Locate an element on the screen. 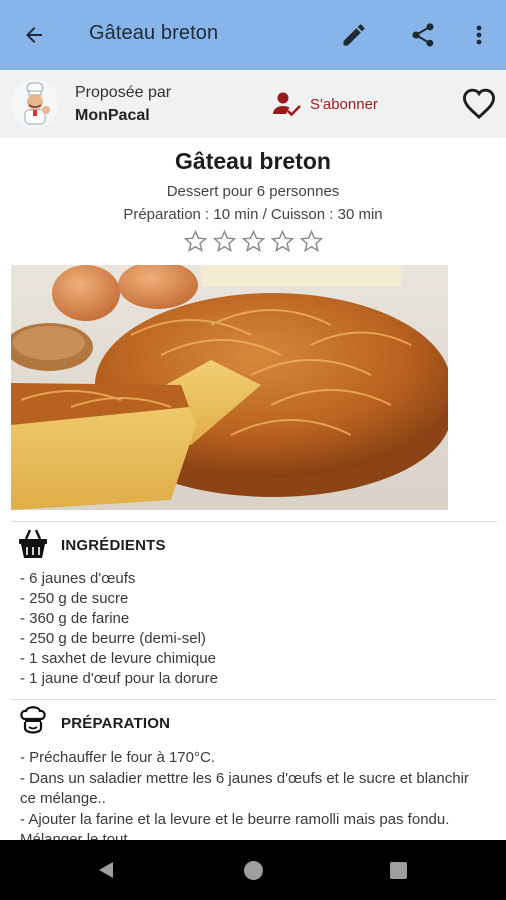 The width and height of the screenshot is (506, 900). ingredients-heading: INGRÉDIENTS is located at coordinates (113, 545).